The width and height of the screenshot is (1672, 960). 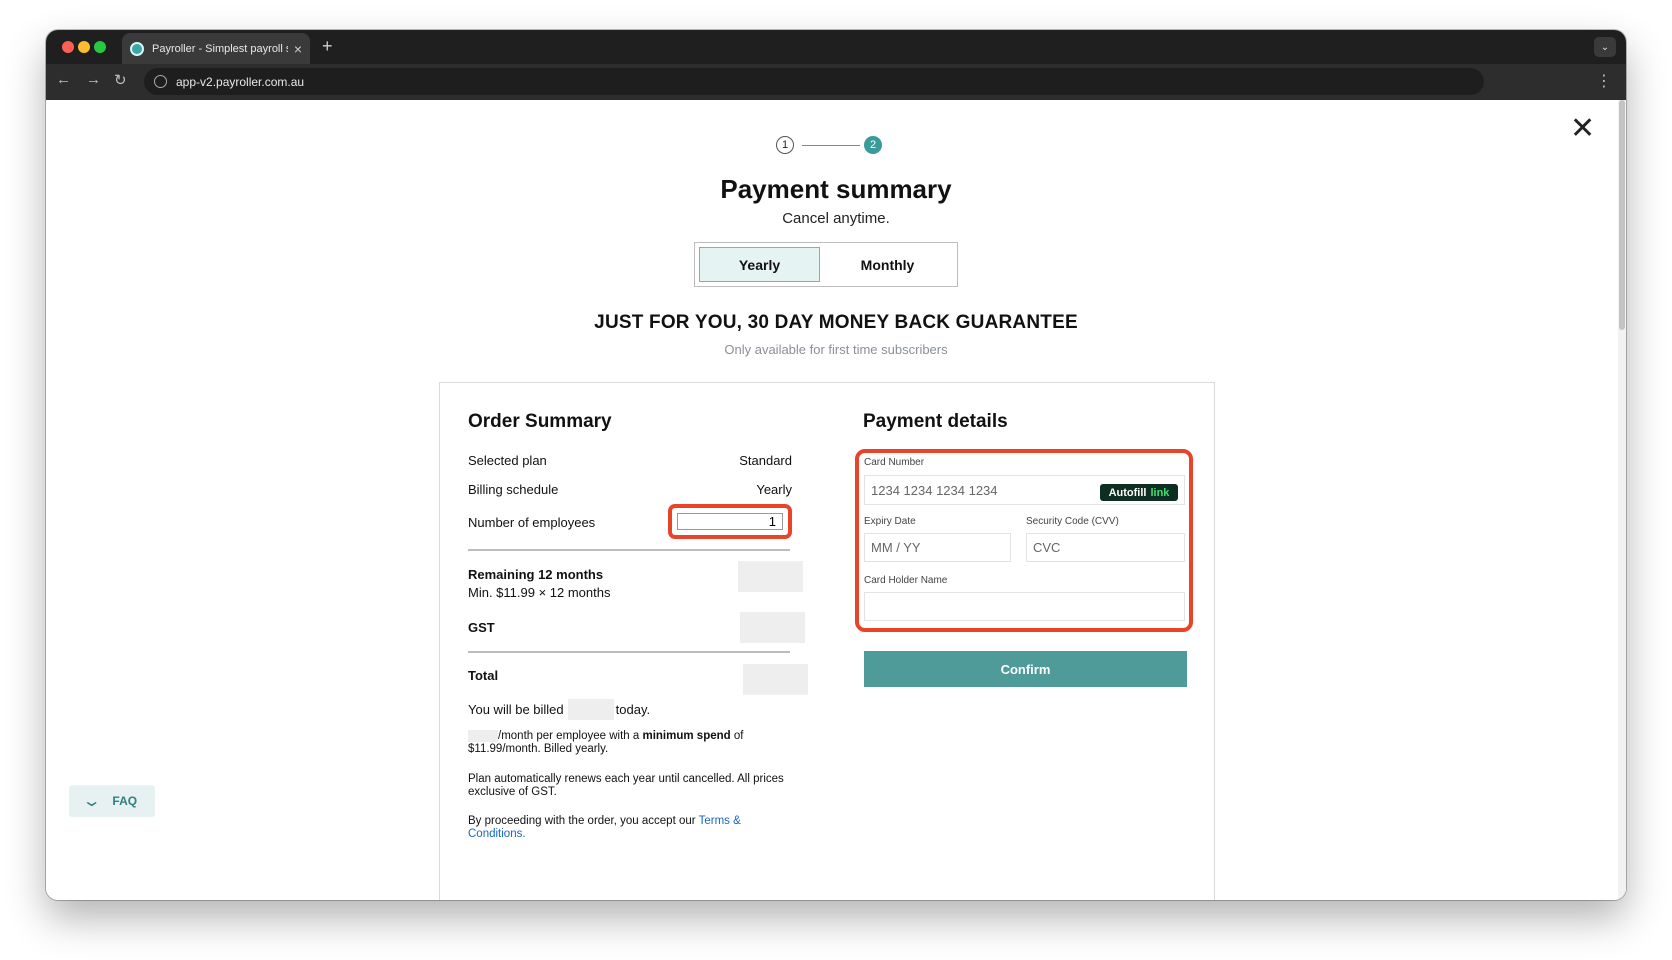 I want to click on card-holder-field, so click(x=1024, y=606).